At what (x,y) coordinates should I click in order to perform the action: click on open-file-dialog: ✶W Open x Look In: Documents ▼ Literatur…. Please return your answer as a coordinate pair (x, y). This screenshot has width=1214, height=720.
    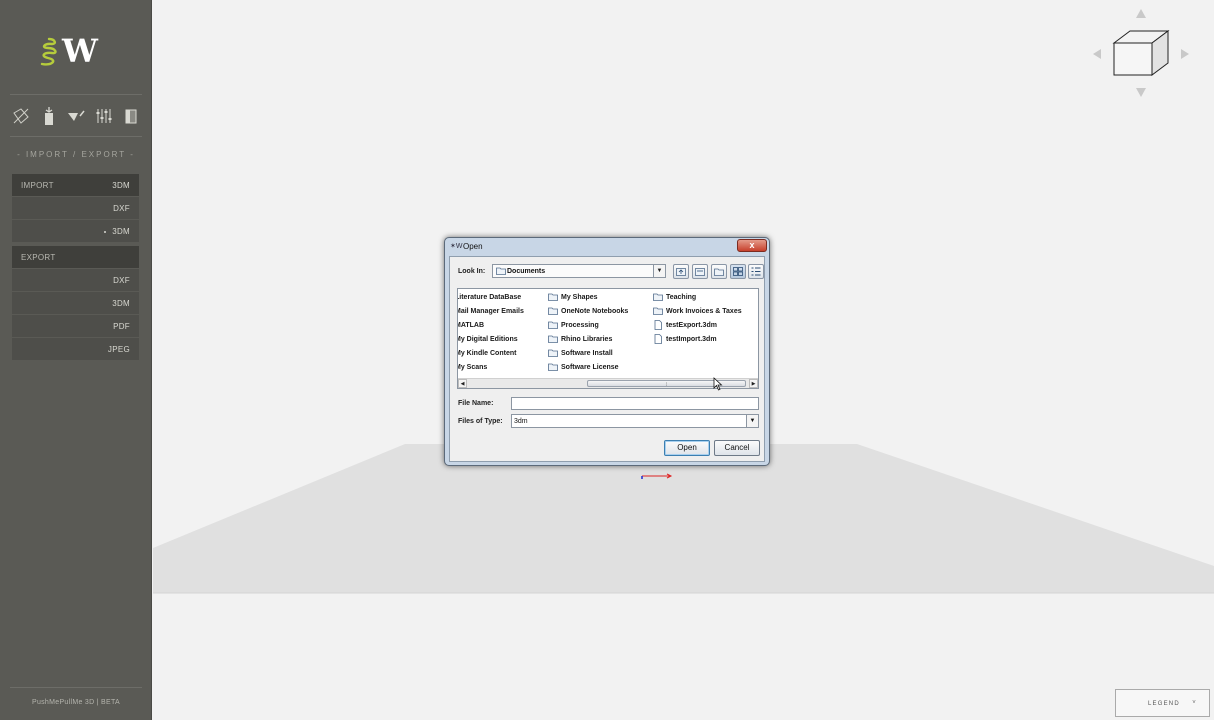
    Looking at the image, I should click on (607, 351).